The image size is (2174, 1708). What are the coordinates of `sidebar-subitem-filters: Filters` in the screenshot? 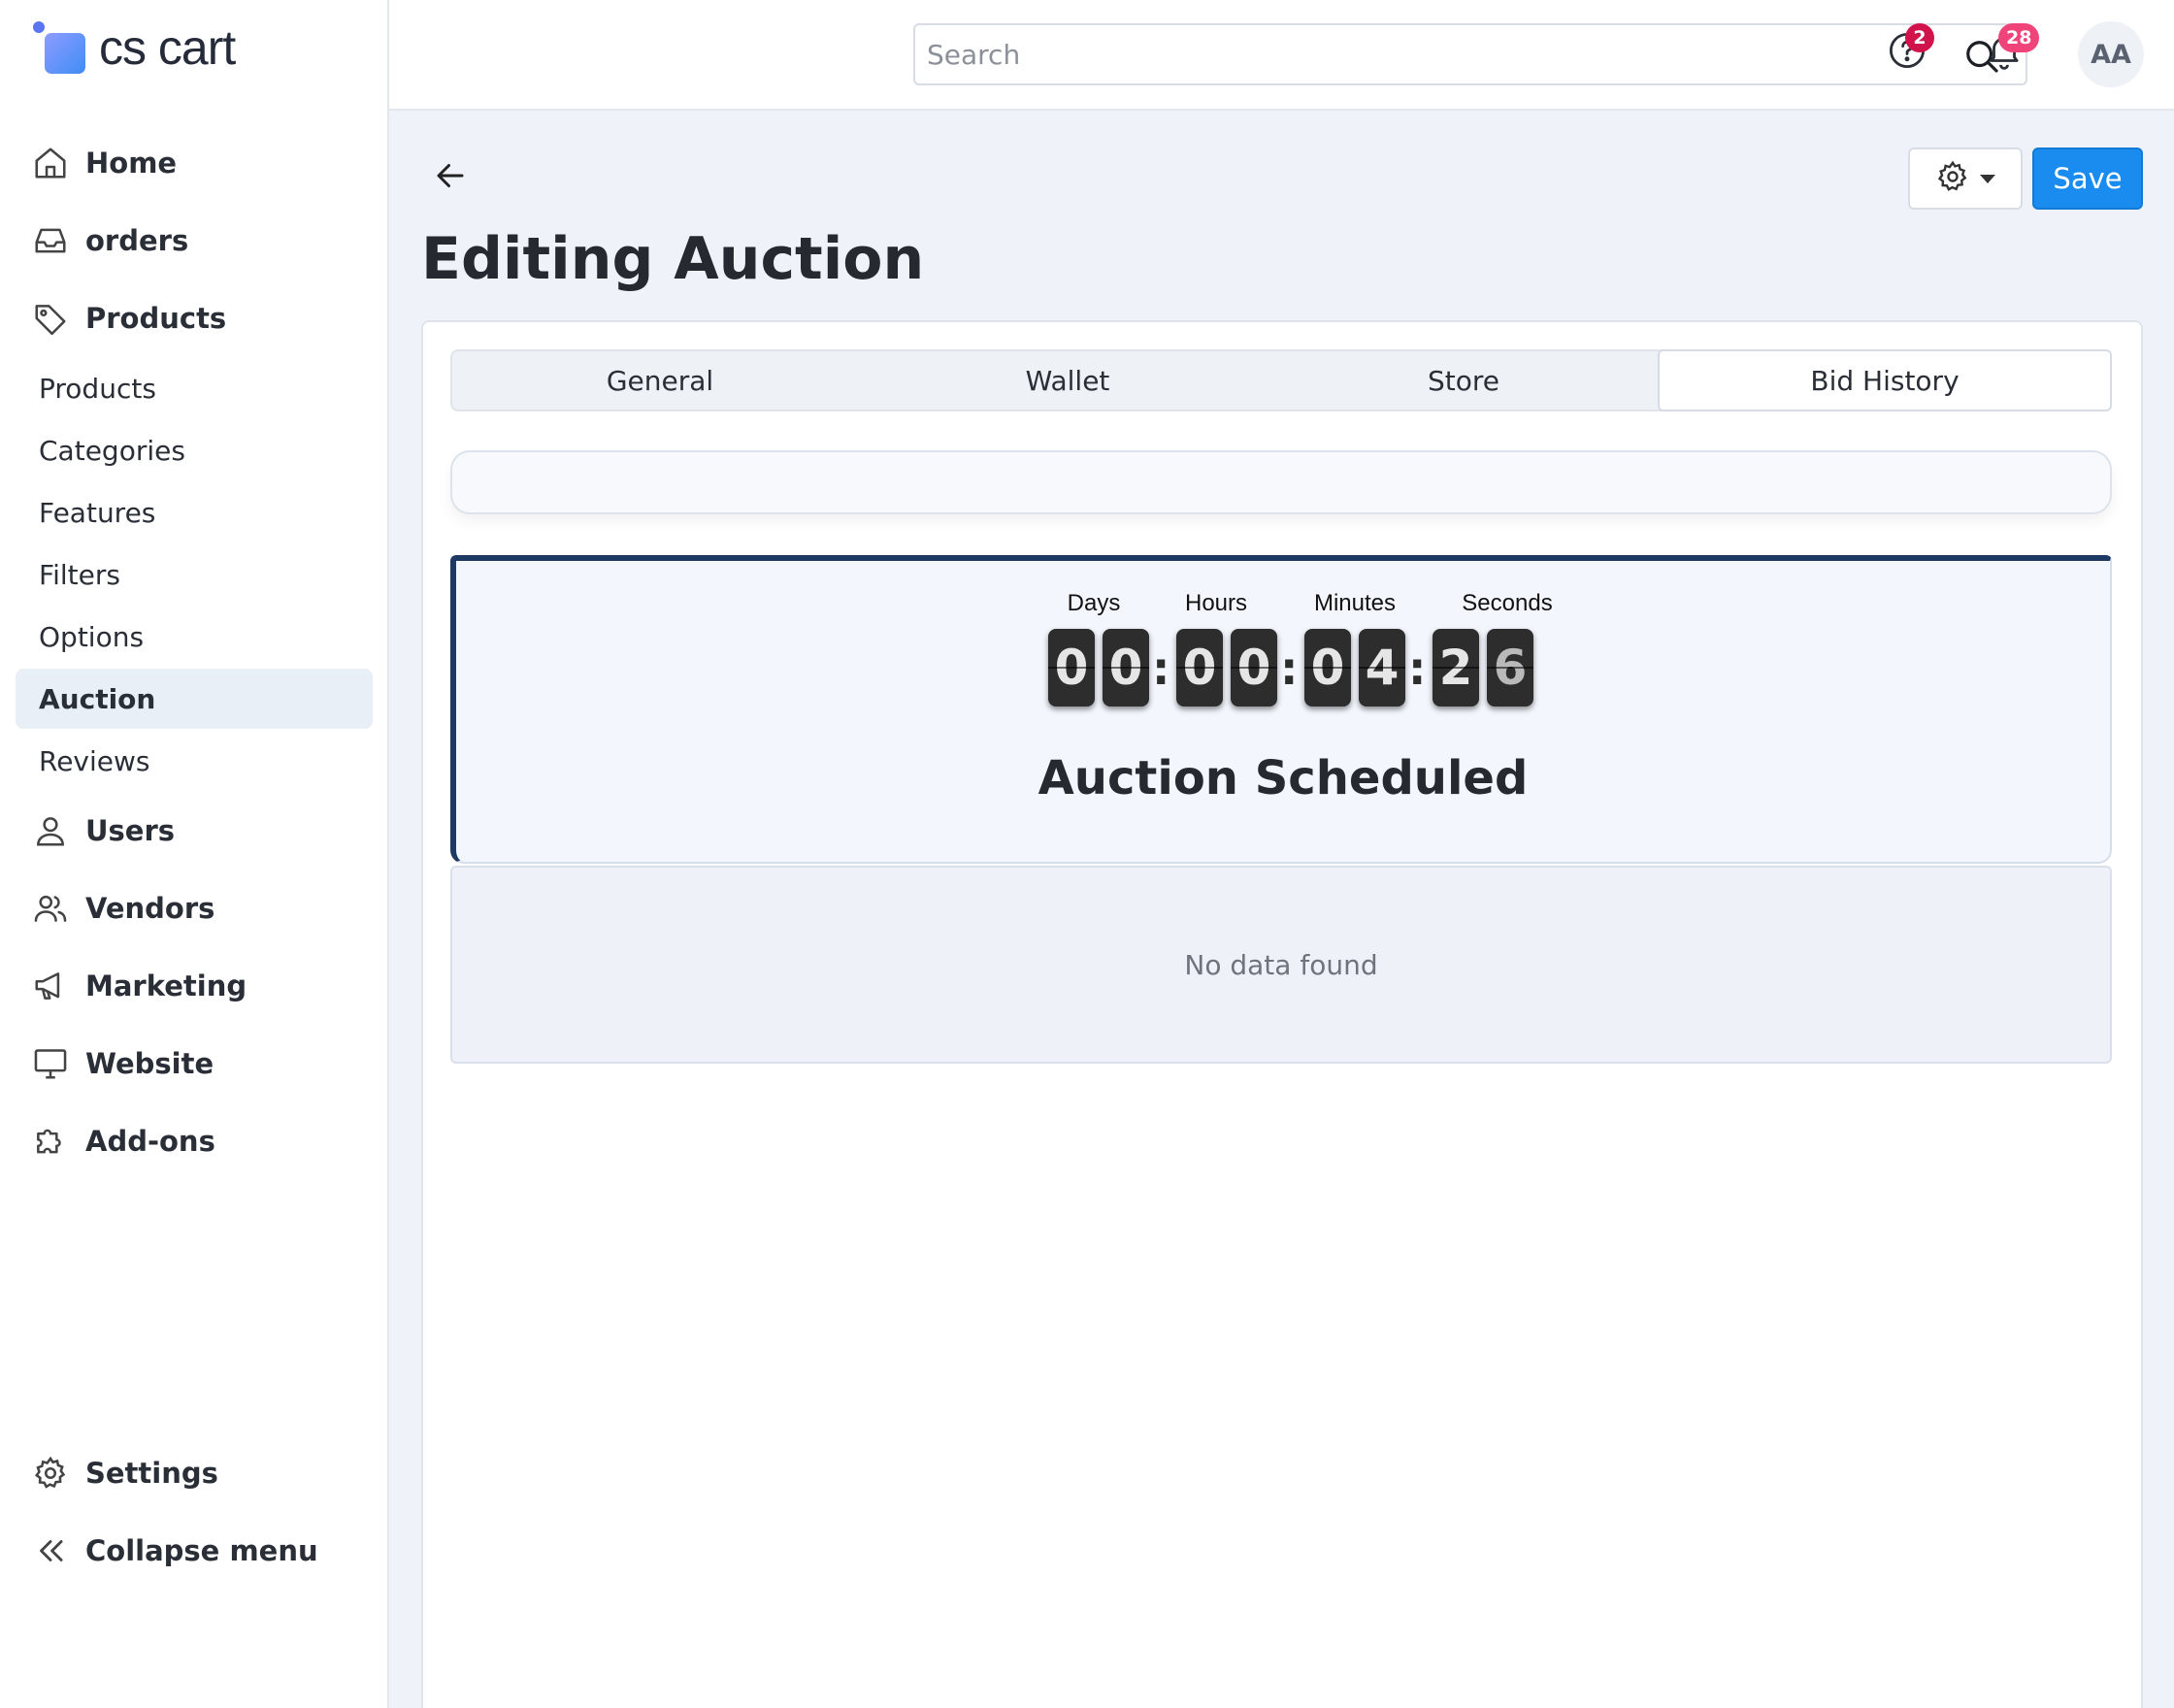 It's located at (194, 574).